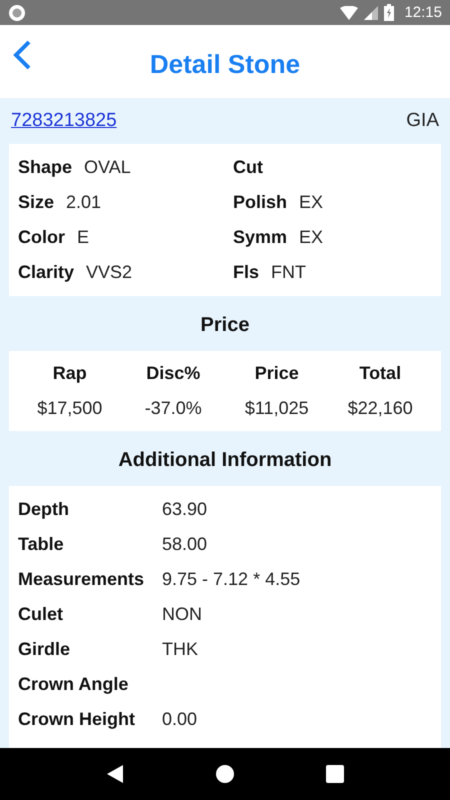 The width and height of the screenshot is (450, 800). I want to click on info-value: 63.90, so click(185, 509).